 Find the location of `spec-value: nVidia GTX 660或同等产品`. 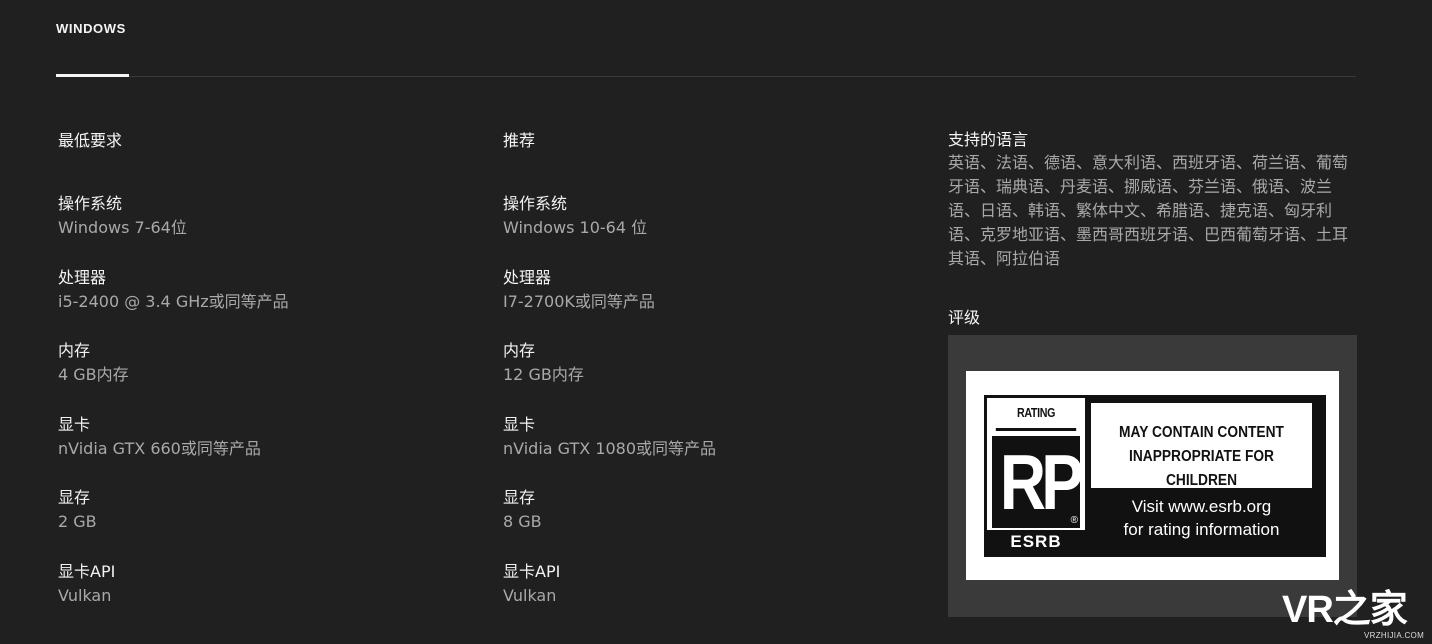

spec-value: nVidia GTX 660或同等产品 is located at coordinates (159, 448).